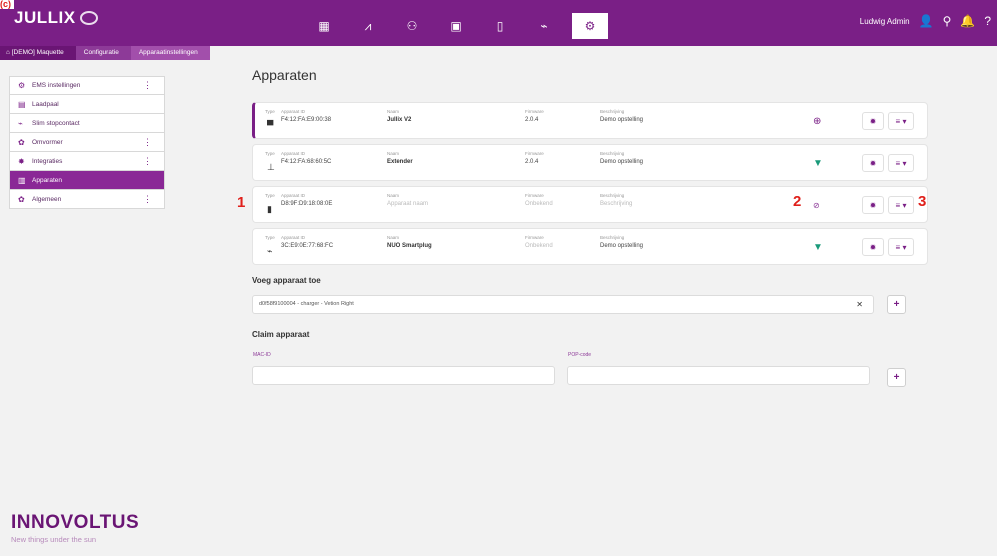  What do you see at coordinates (896, 304) in the screenshot?
I see `add-device-button: +` at bounding box center [896, 304].